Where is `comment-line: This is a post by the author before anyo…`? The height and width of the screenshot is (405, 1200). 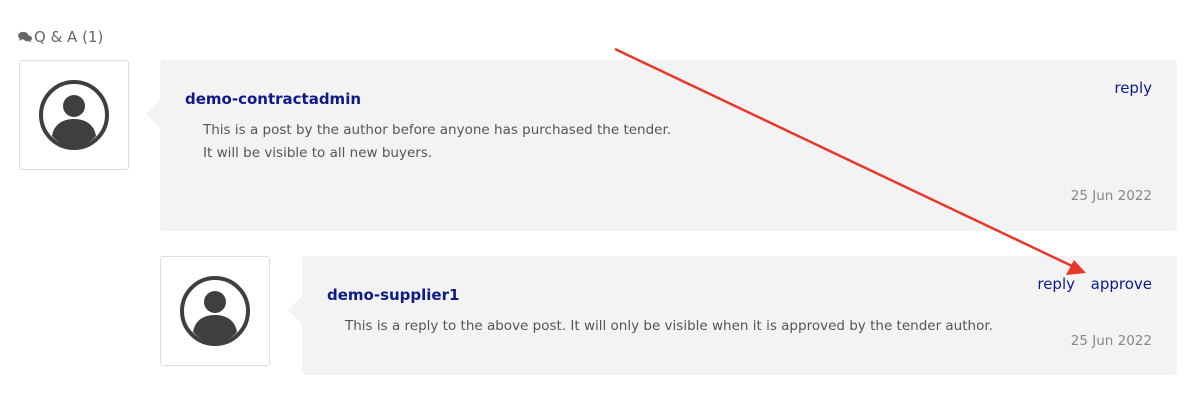
comment-line: This is a post by the author before anyo… is located at coordinates (437, 130).